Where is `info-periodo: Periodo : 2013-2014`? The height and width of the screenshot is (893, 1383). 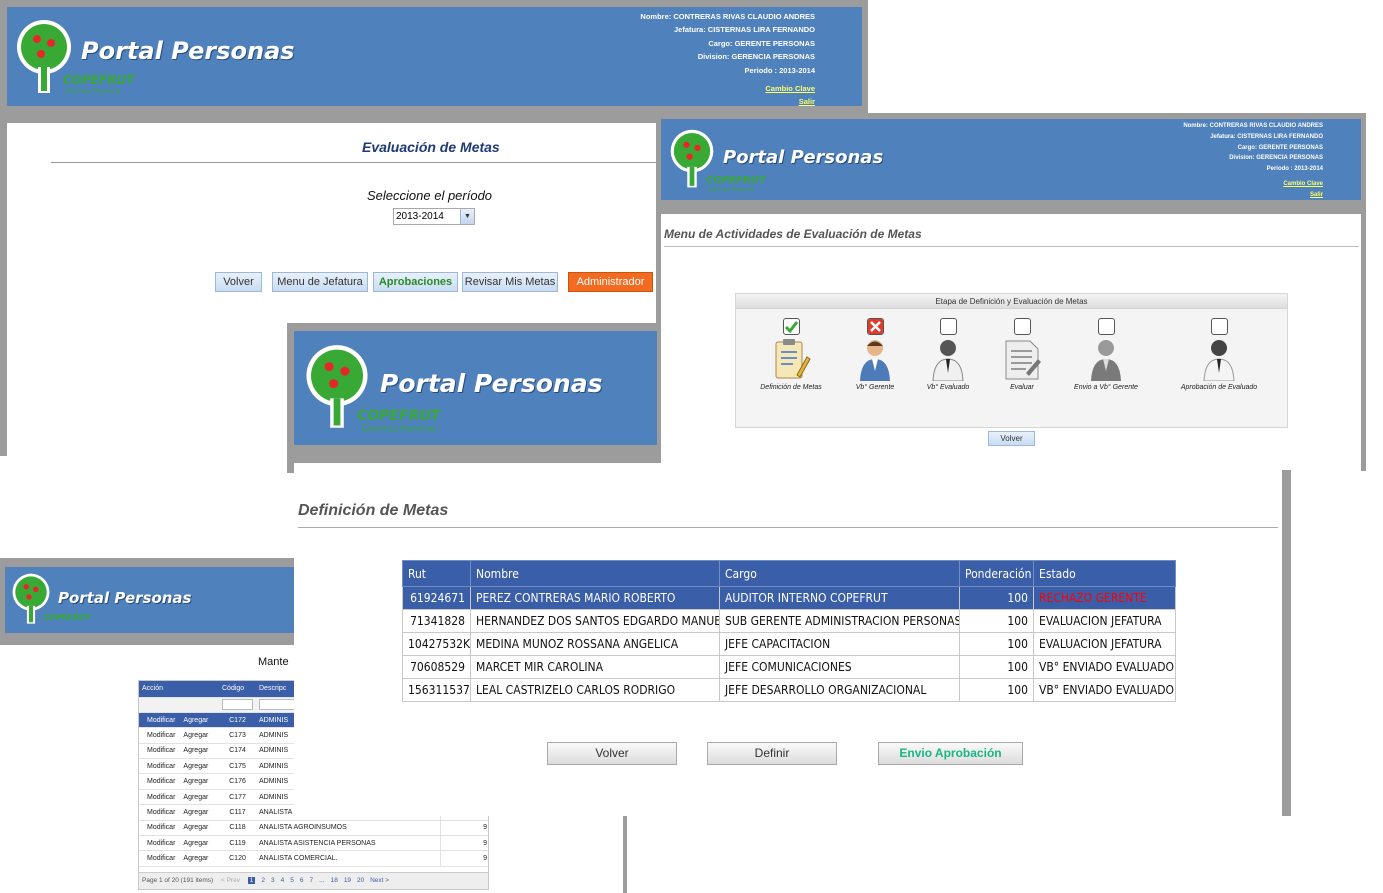 info-periodo: Periodo : 2013-2014 is located at coordinates (779, 70).